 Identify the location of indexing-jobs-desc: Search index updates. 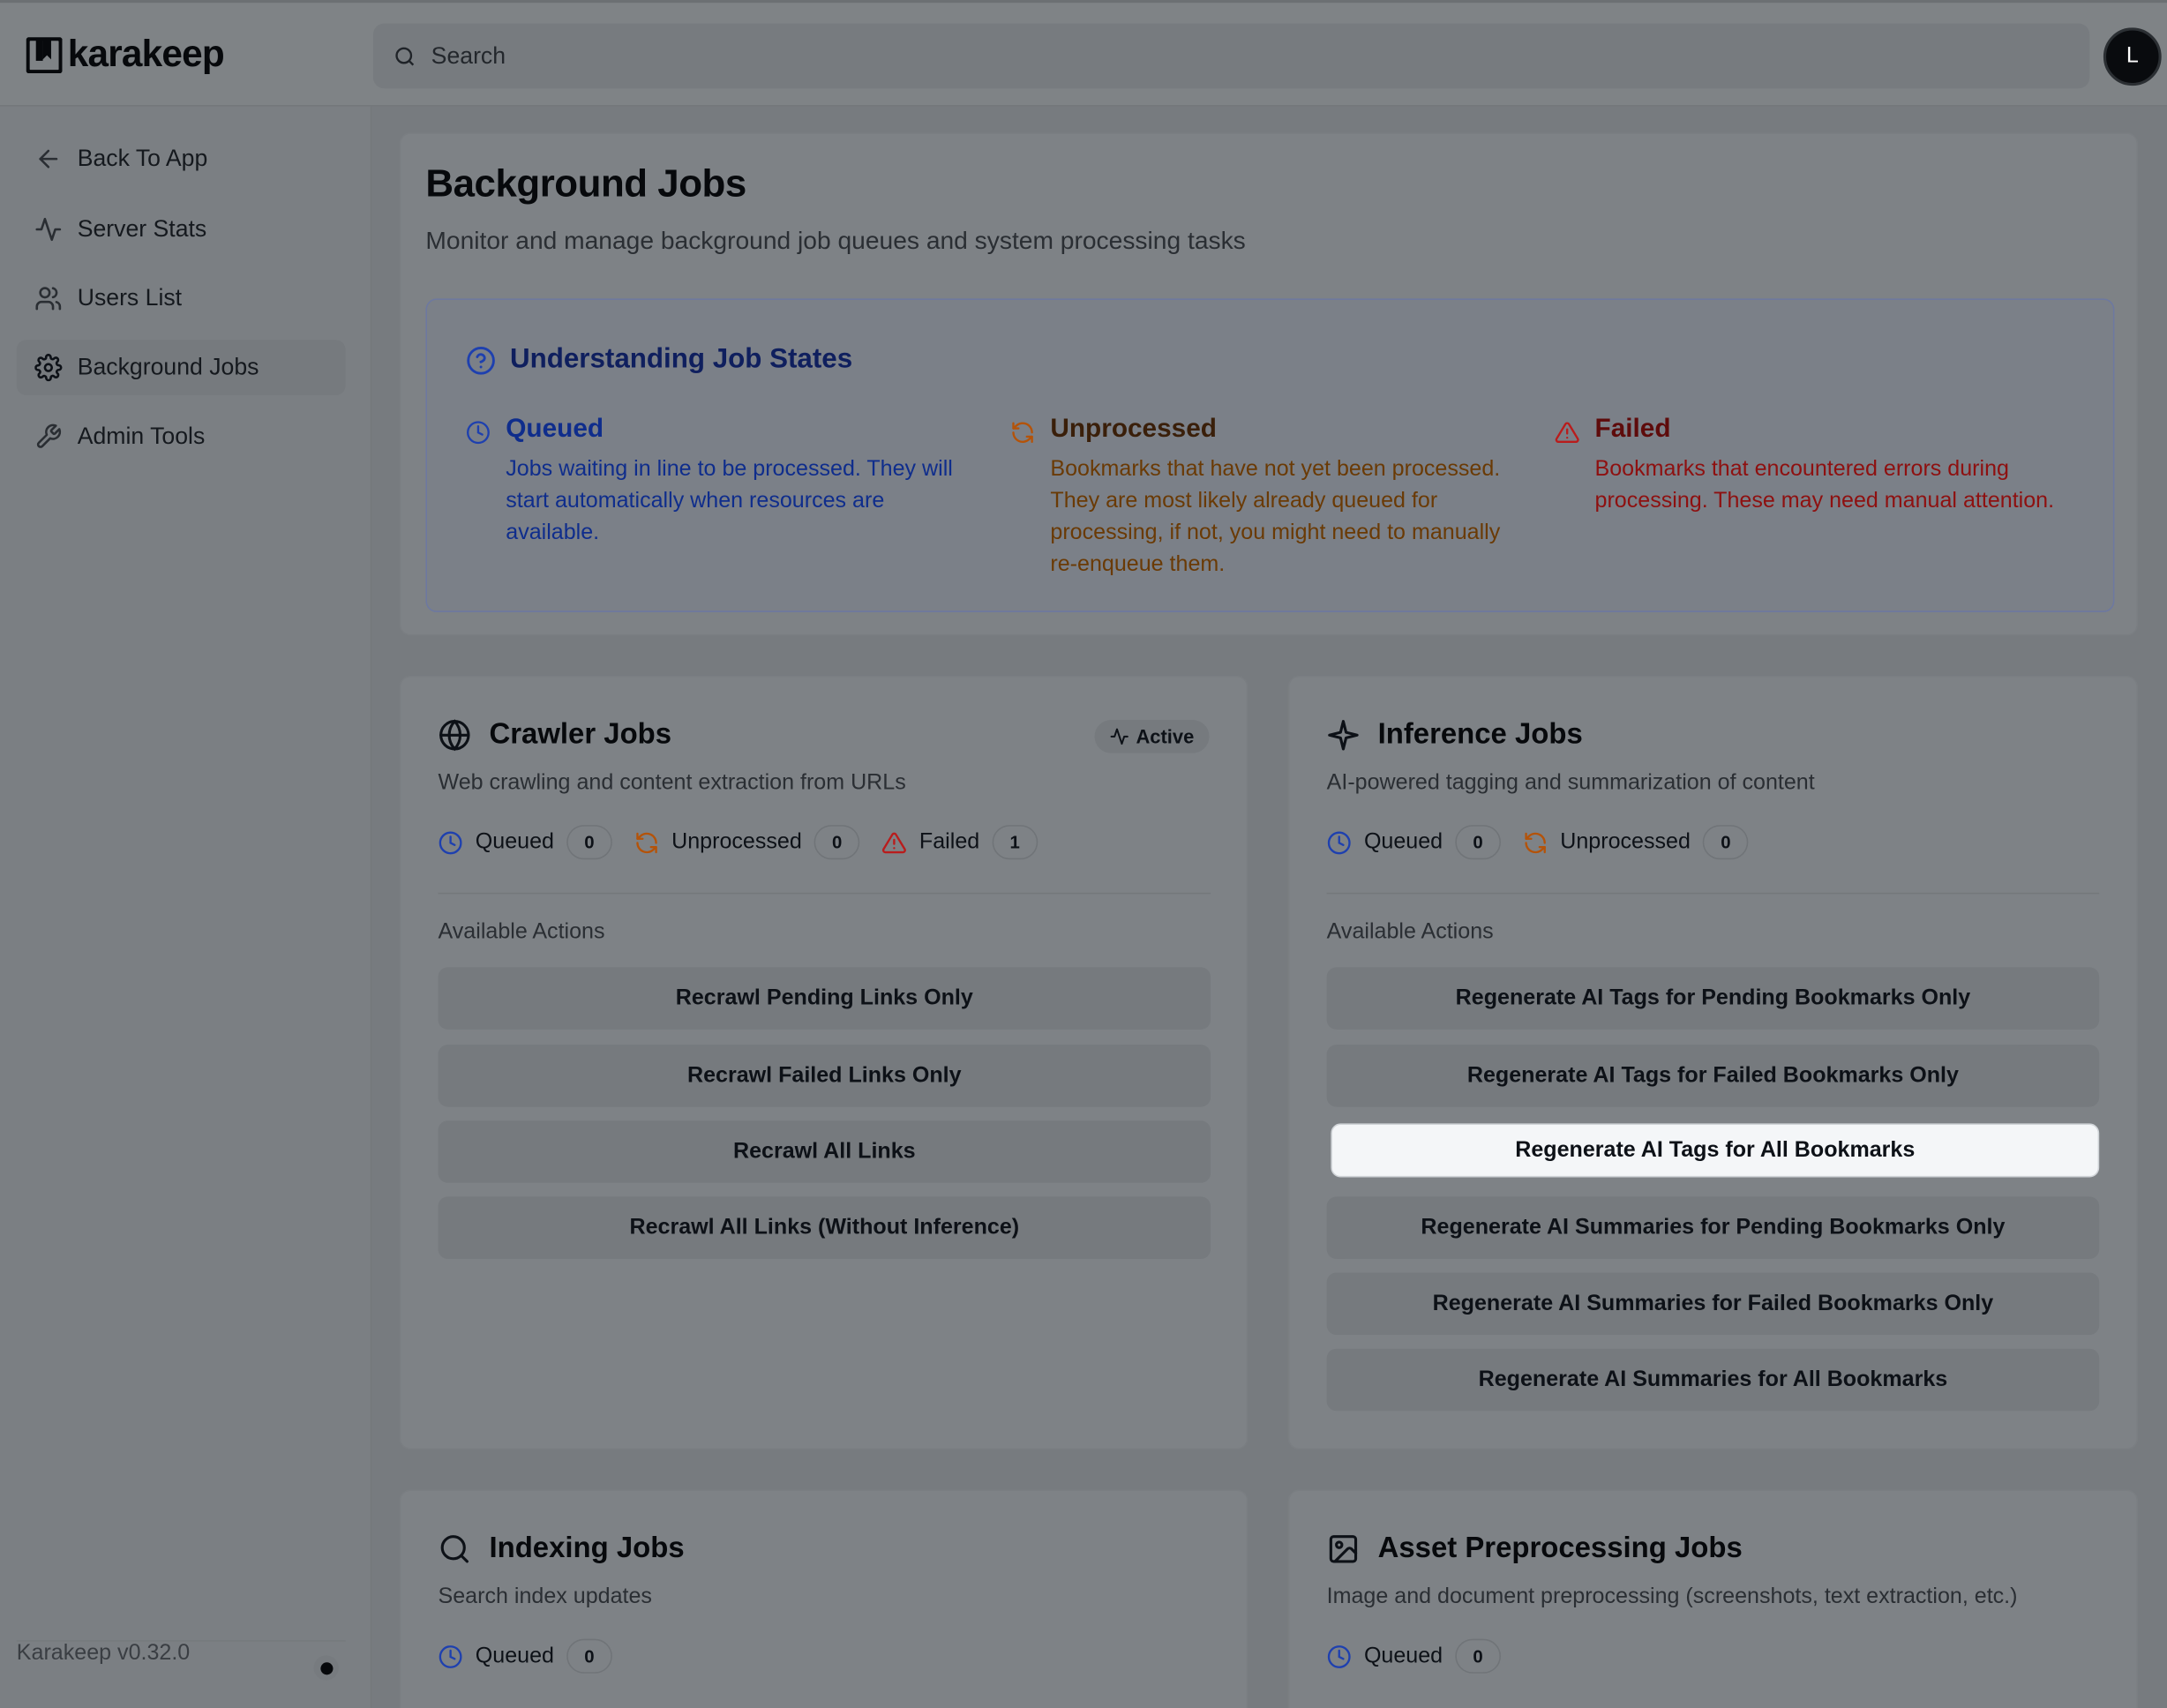
(545, 1596).